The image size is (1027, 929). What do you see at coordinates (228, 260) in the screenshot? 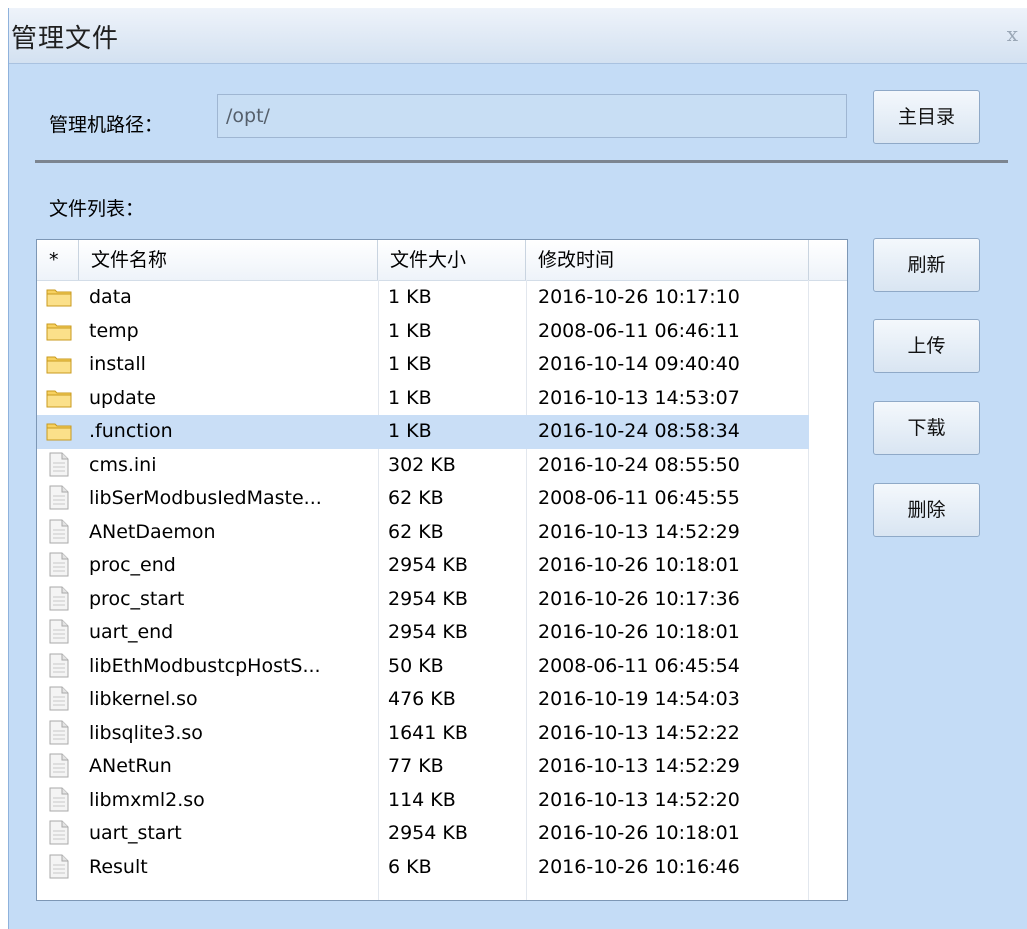
I see `column-header-name: 文件名称` at bounding box center [228, 260].